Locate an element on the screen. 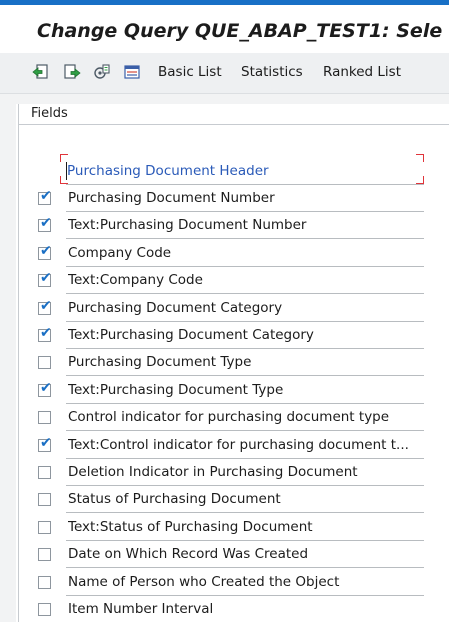 The image size is (449, 622). field-label: Date on Which Record Was Created is located at coordinates (245, 554).